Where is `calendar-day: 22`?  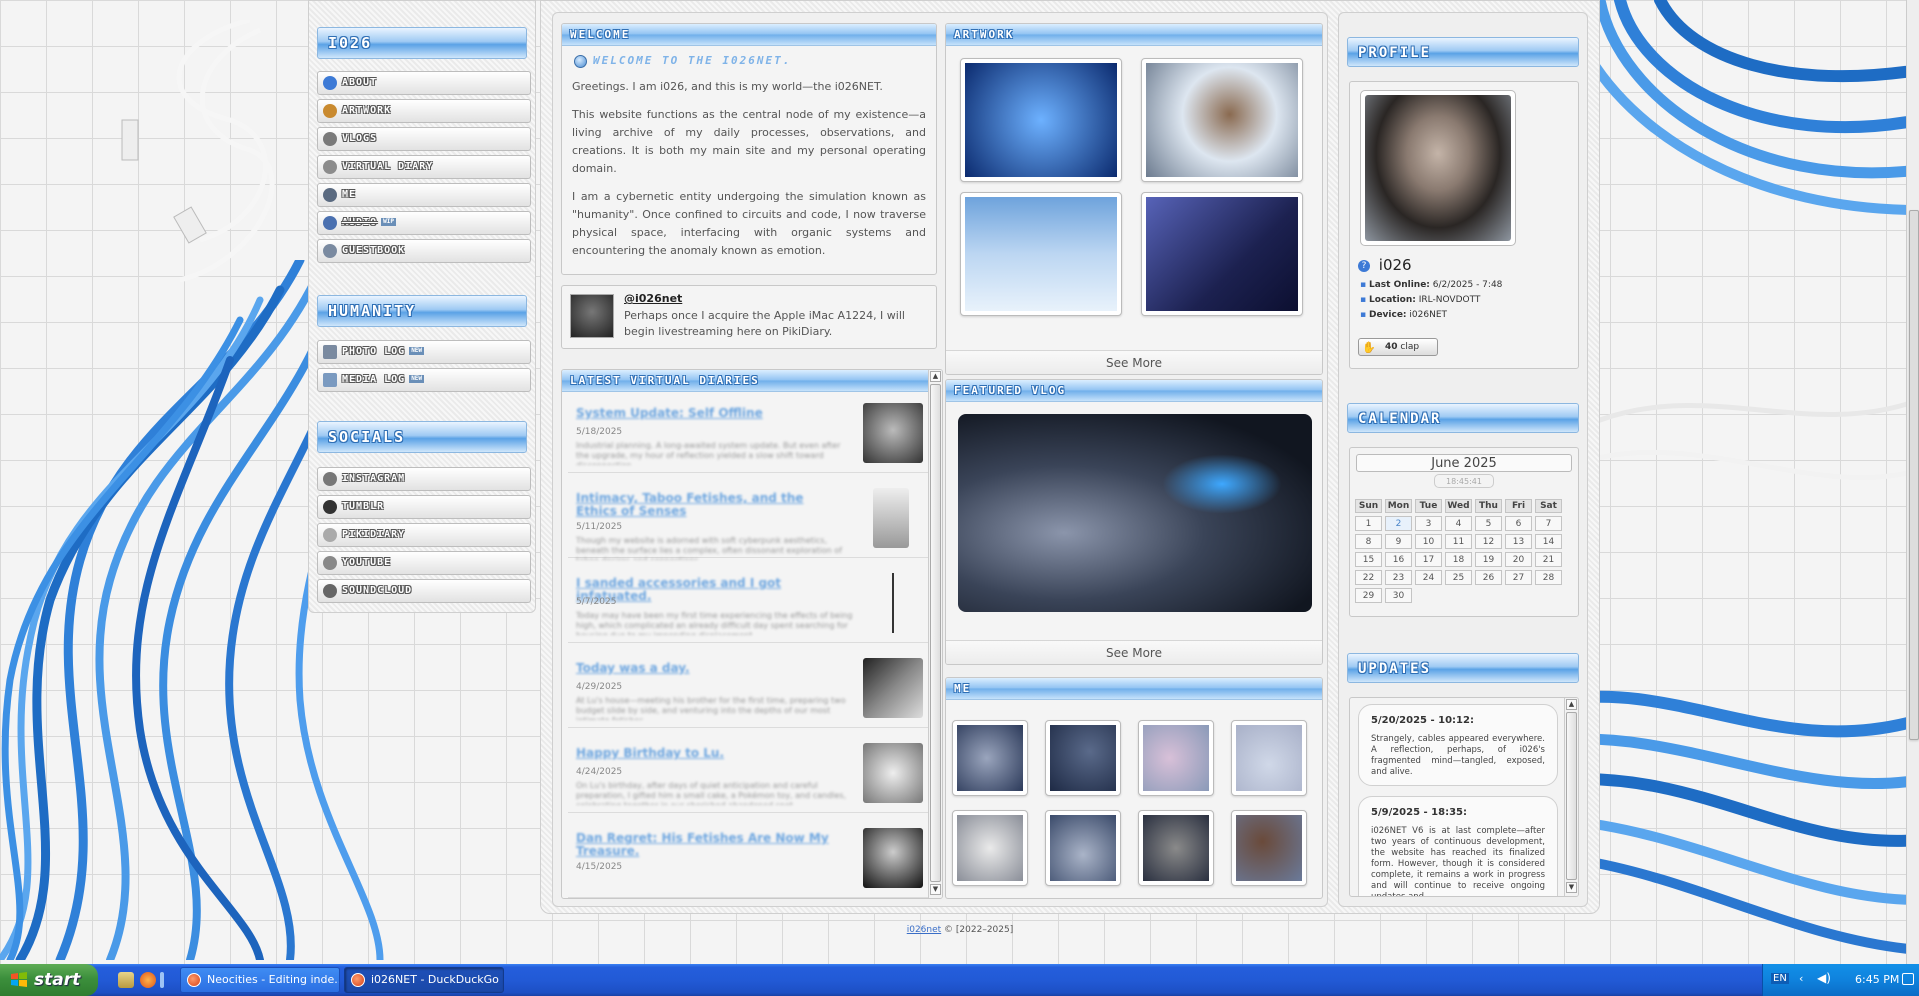
calendar-day: 22 is located at coordinates (1368, 577).